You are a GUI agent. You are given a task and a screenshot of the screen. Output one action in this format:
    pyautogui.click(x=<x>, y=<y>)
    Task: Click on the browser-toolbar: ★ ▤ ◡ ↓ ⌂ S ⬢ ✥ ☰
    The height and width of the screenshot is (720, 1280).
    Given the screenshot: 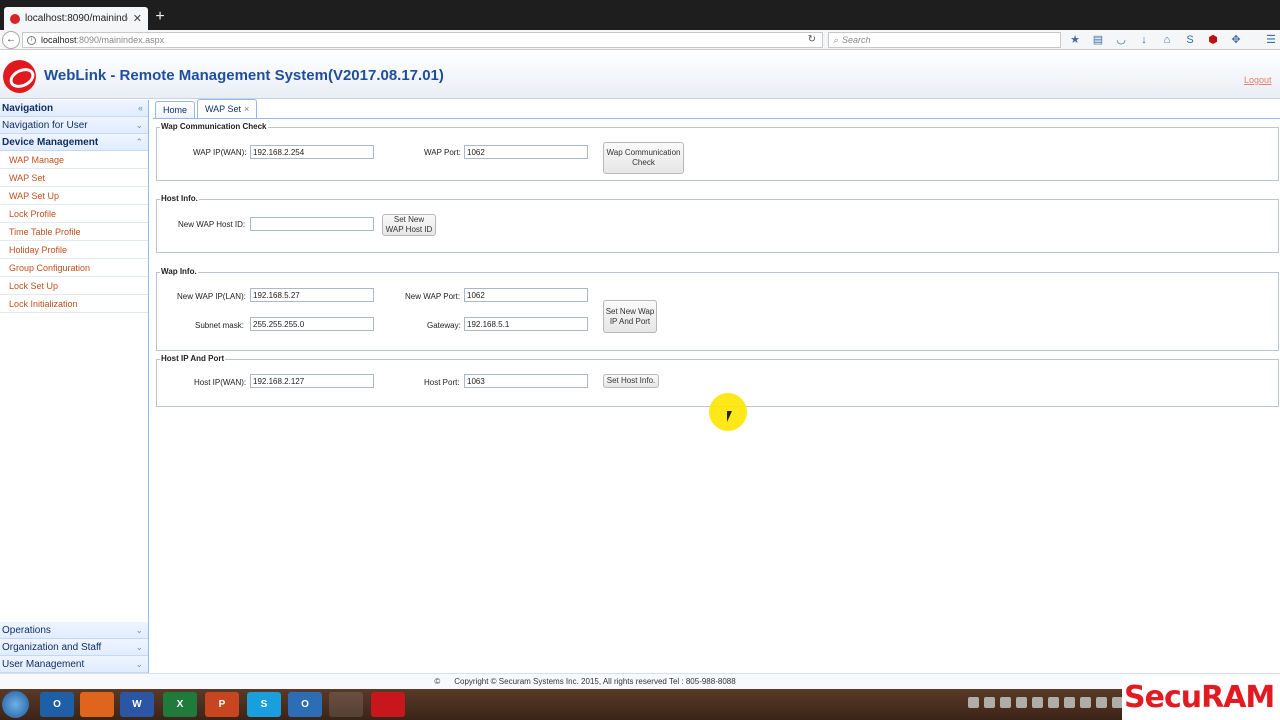 What is the action you would take?
    pyautogui.click(x=1173, y=40)
    